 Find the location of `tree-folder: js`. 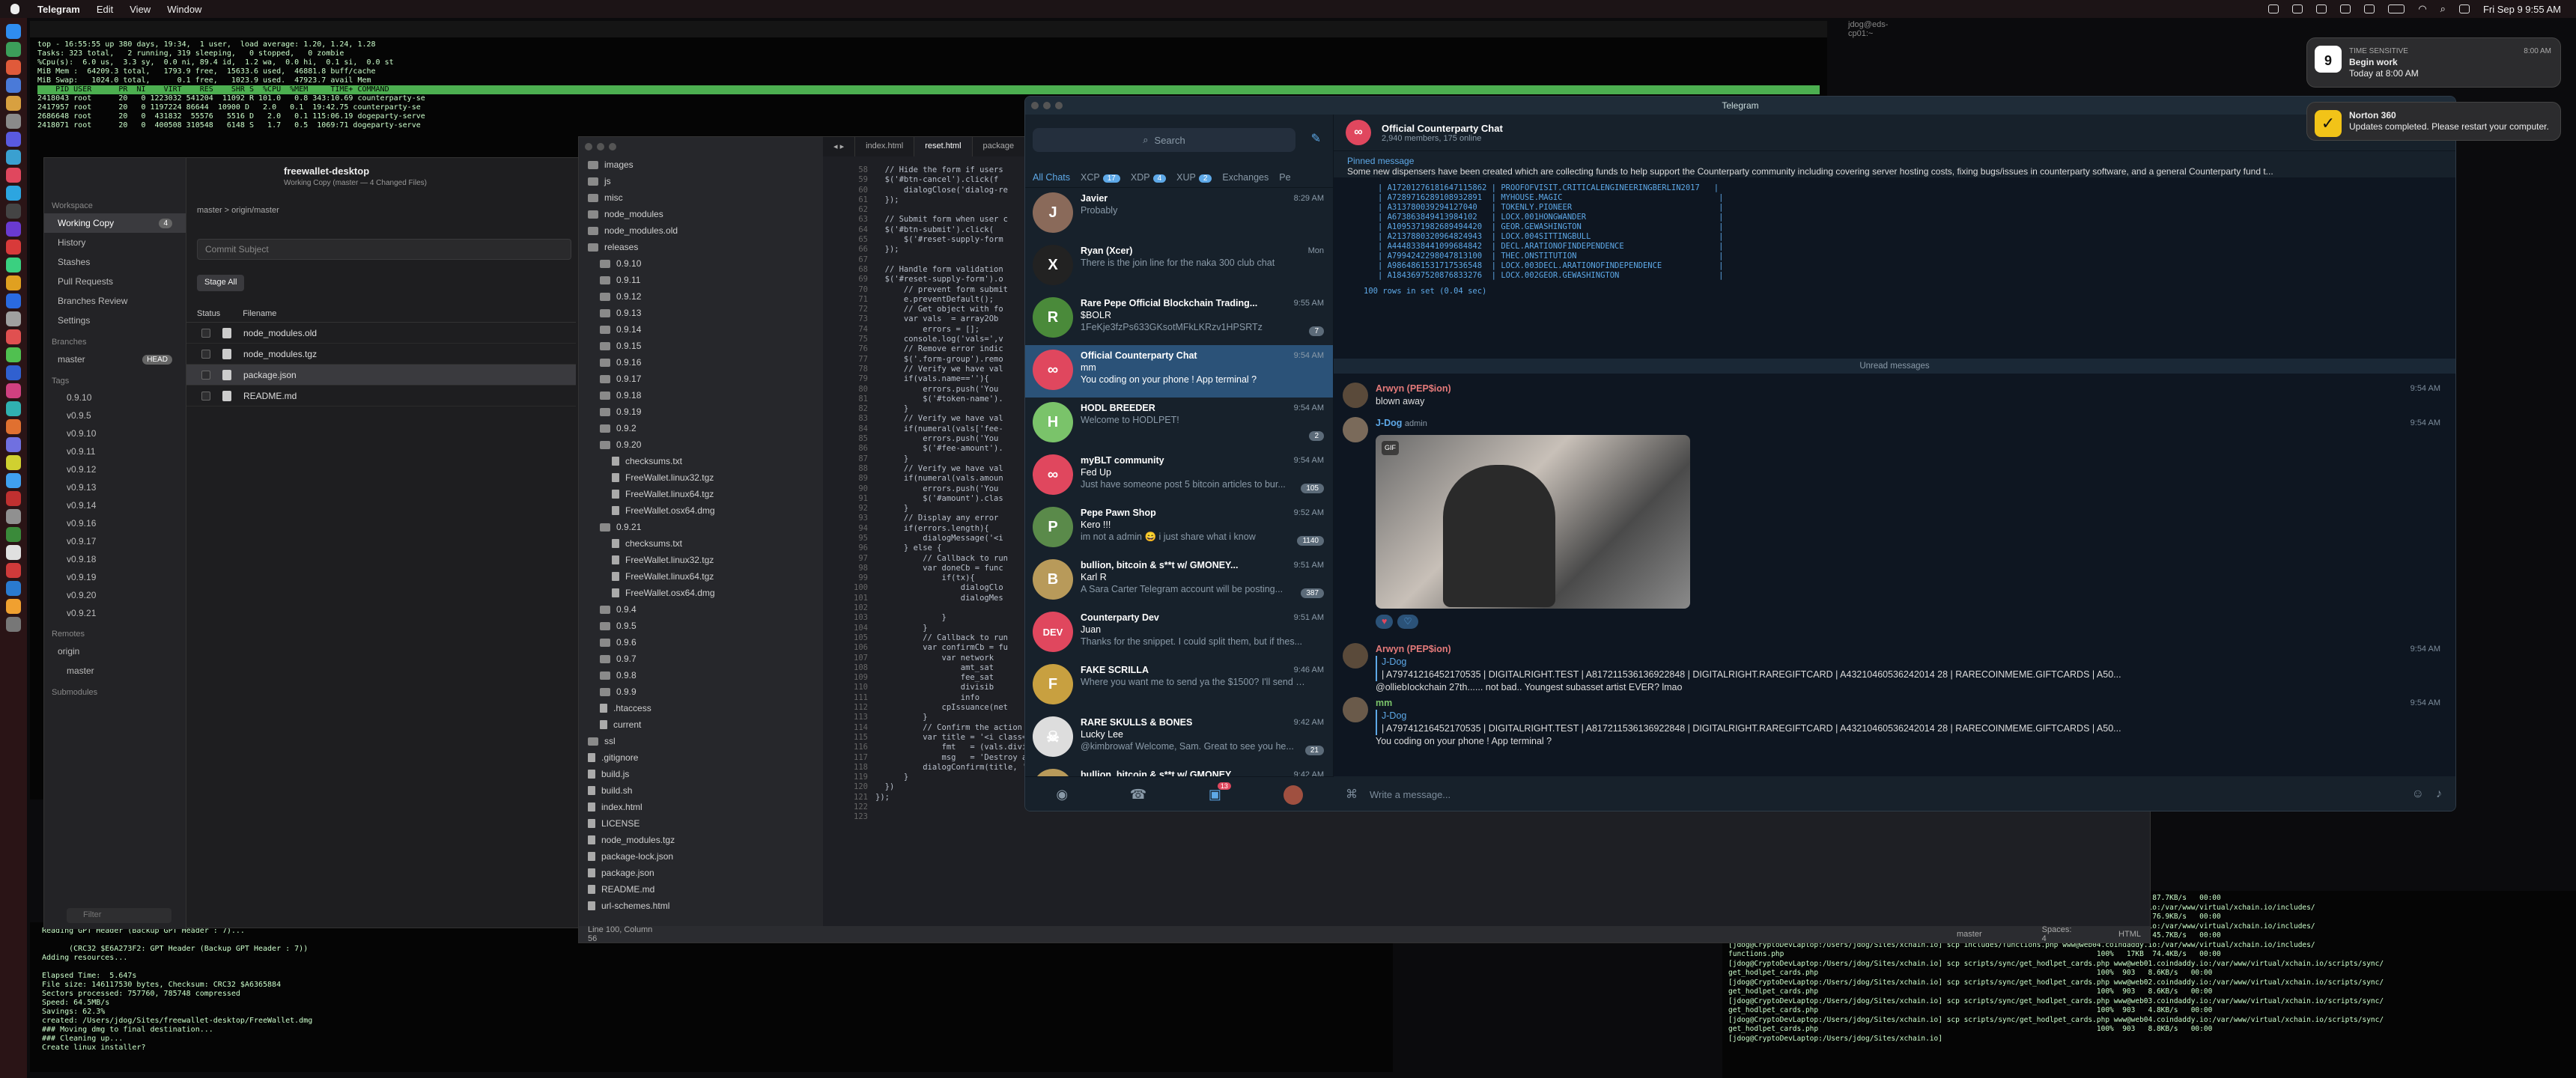

tree-folder: js is located at coordinates (701, 181).